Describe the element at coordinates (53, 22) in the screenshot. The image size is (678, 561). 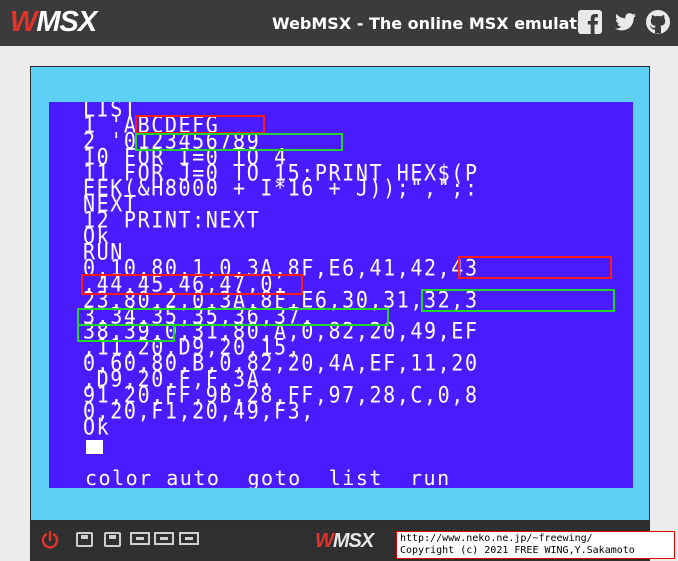
I see `webmsx-logo: WMSX` at that location.